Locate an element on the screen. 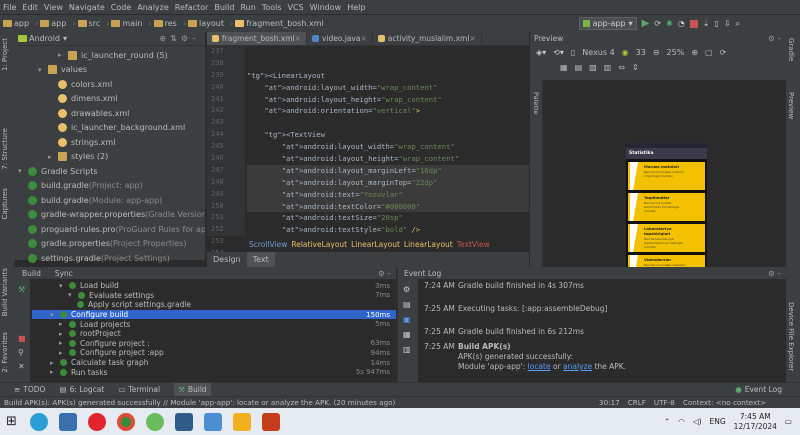 This screenshot has width=800, height=435. blueprint-icon: ▤ is located at coordinates (579, 67).